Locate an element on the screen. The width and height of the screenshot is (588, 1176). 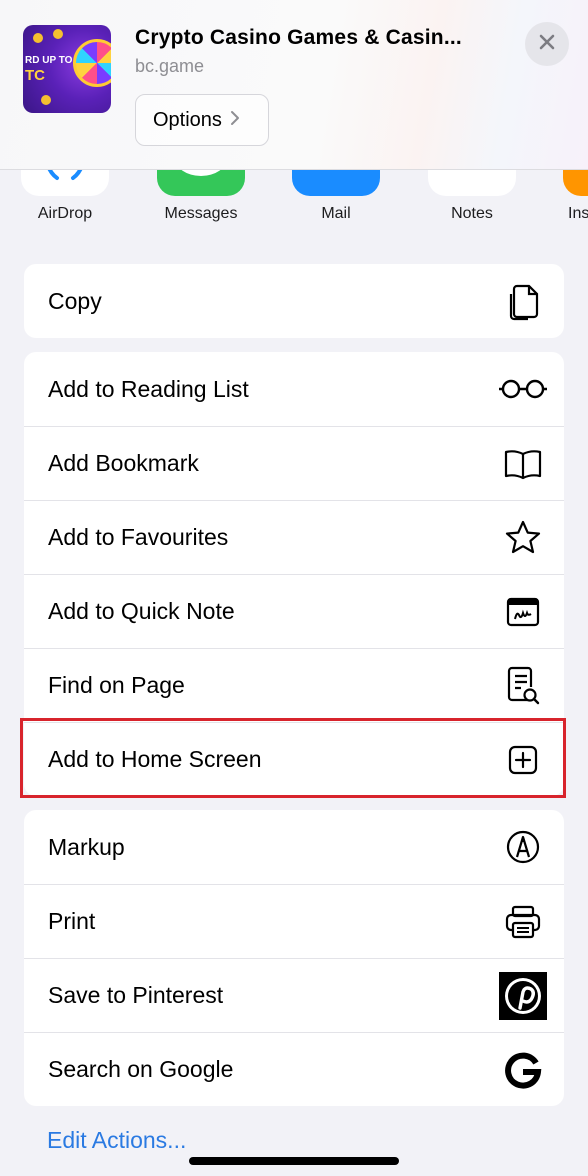
action-print: Print is located at coordinates (294, 921).